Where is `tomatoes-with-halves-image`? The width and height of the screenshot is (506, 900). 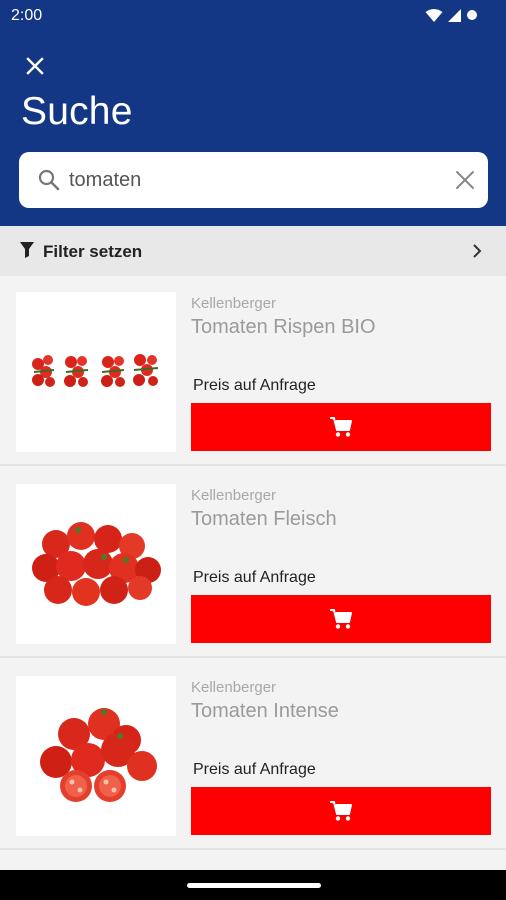 tomatoes-with-halves-image is located at coordinates (98, 755).